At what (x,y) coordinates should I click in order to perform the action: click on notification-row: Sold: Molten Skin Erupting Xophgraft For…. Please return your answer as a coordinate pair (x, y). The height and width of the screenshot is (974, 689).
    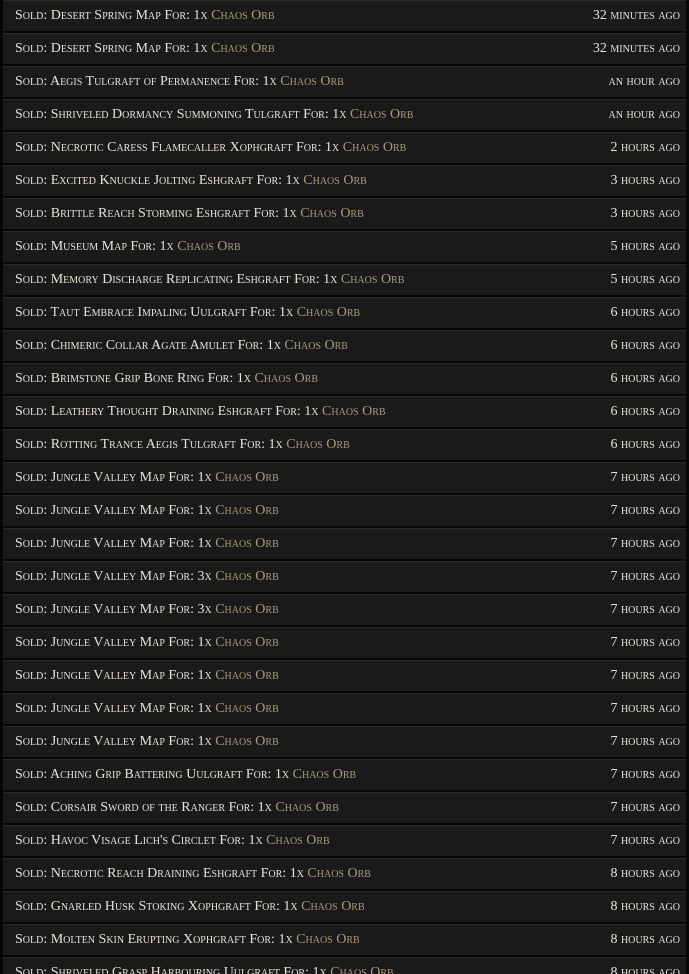
    Looking at the image, I should click on (344, 939).